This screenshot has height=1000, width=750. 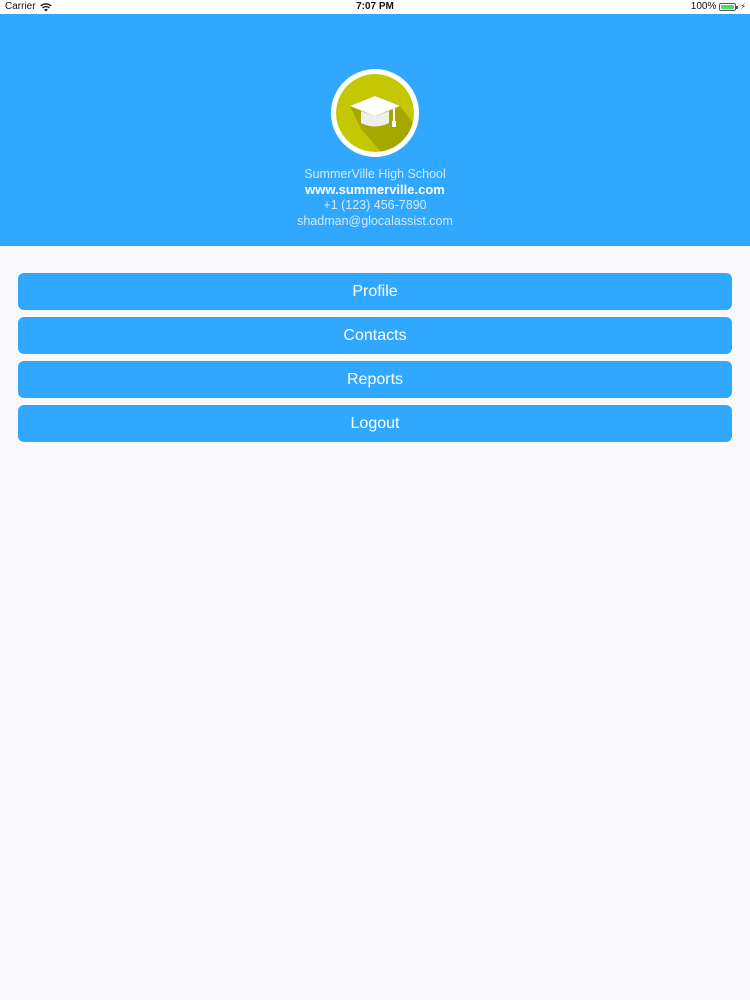 I want to click on reports-button: Reports, so click(x=375, y=379).